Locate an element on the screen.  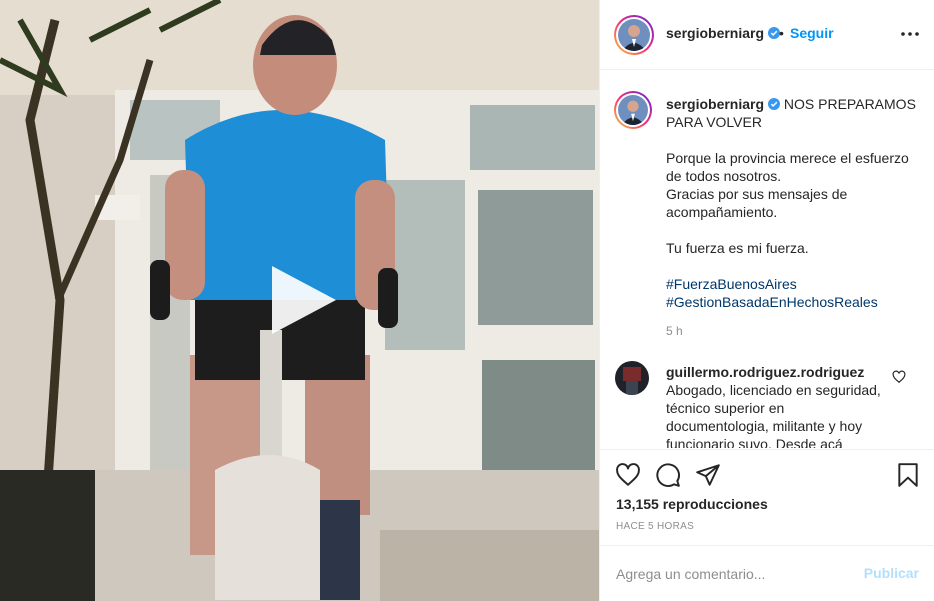
view-count: 13,155 reproducciones is located at coordinates (692, 504).